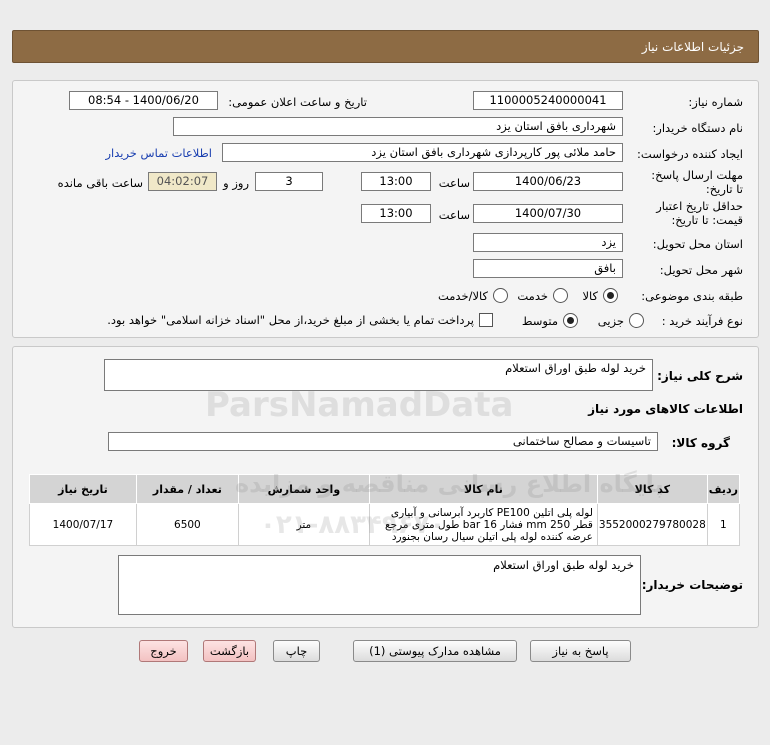 This screenshot has width=770, height=745. I want to click on deadline-time-field: 13:00, so click(396, 181).